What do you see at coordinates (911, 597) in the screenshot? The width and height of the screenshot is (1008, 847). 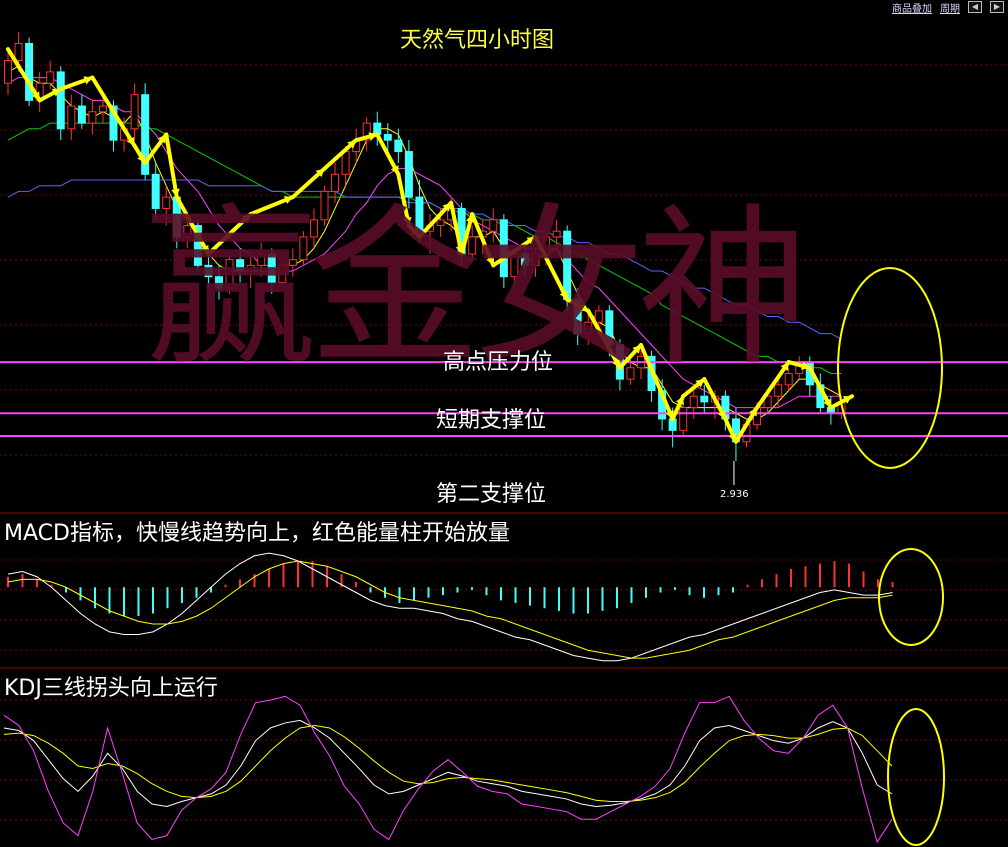 I see `highlight-circle-macd` at bounding box center [911, 597].